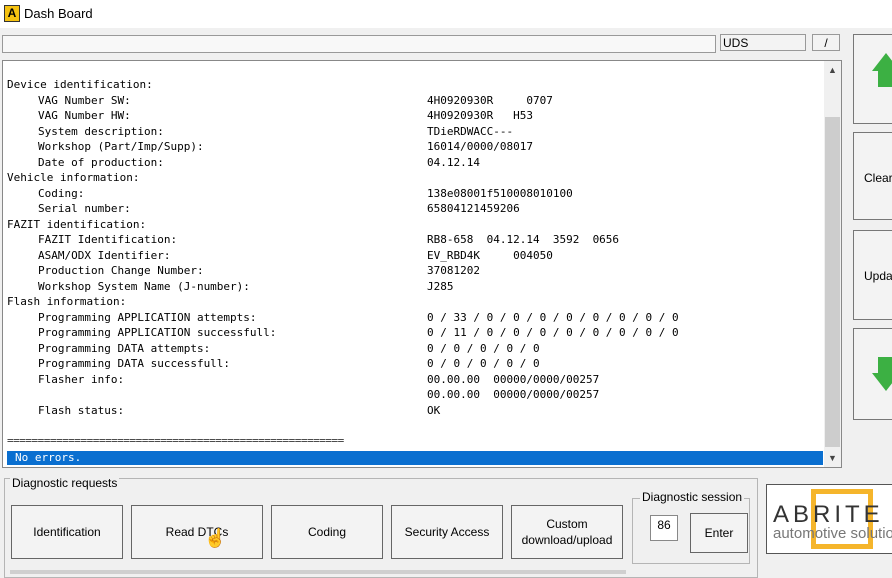  I want to click on output-line-value: 37081202, so click(453, 270).